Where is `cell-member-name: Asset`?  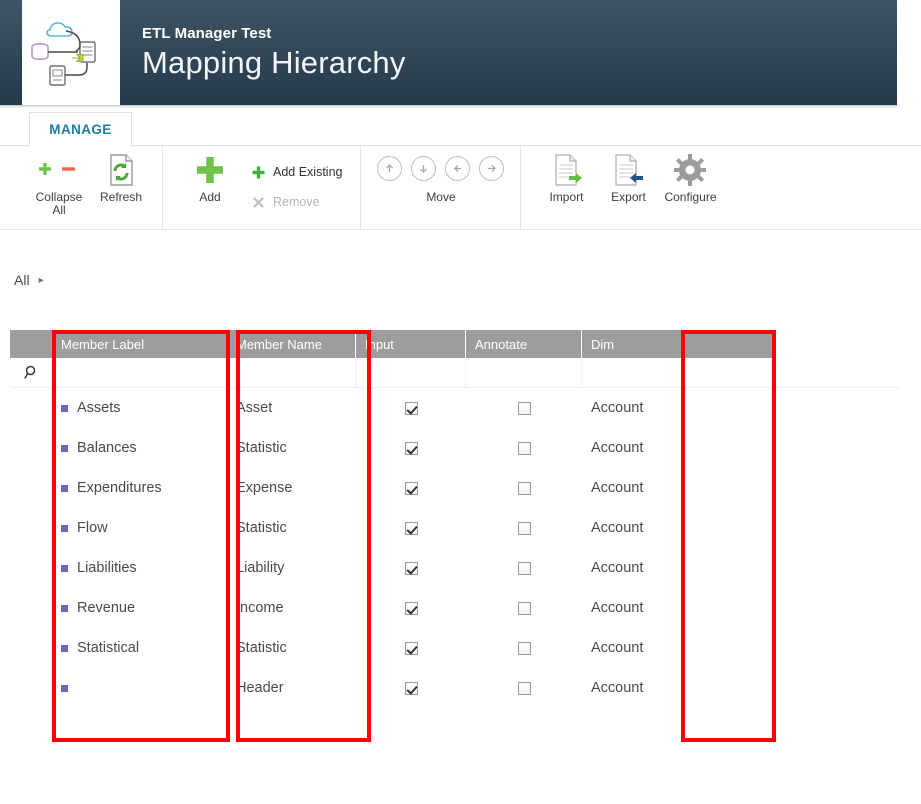 cell-member-name: Asset is located at coordinates (291, 408).